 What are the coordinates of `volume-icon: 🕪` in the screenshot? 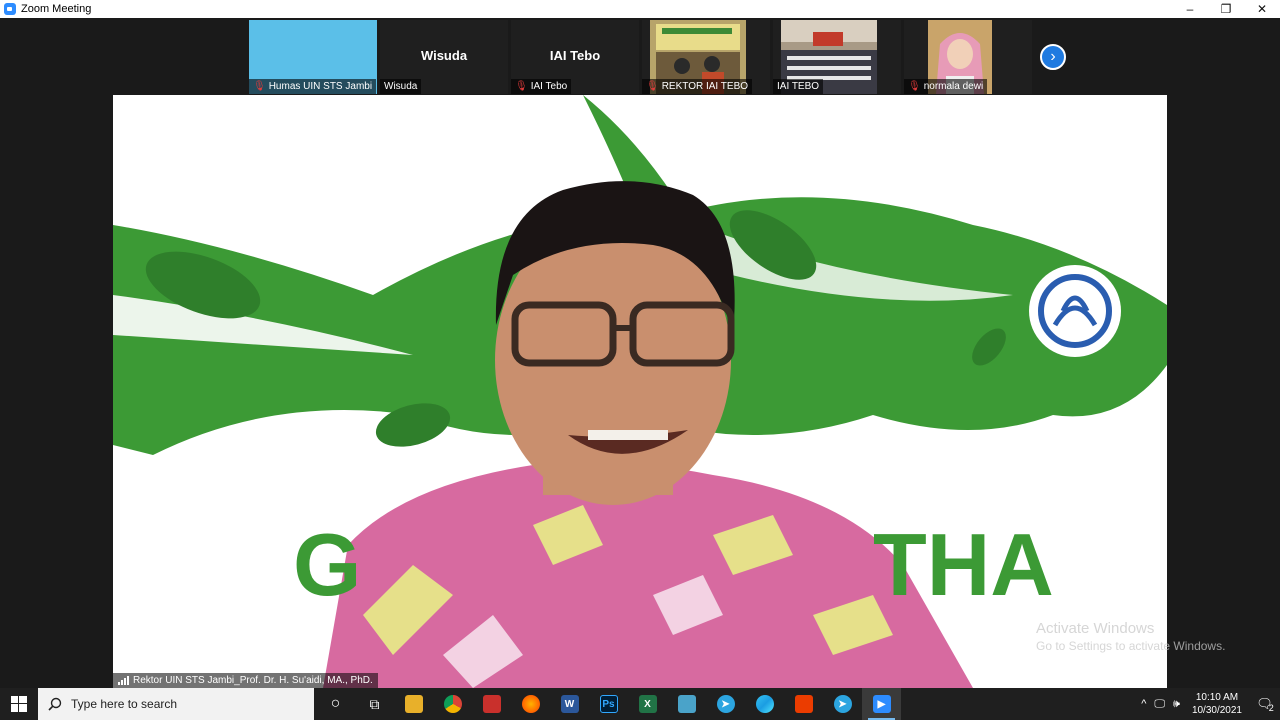 It's located at (1176, 704).